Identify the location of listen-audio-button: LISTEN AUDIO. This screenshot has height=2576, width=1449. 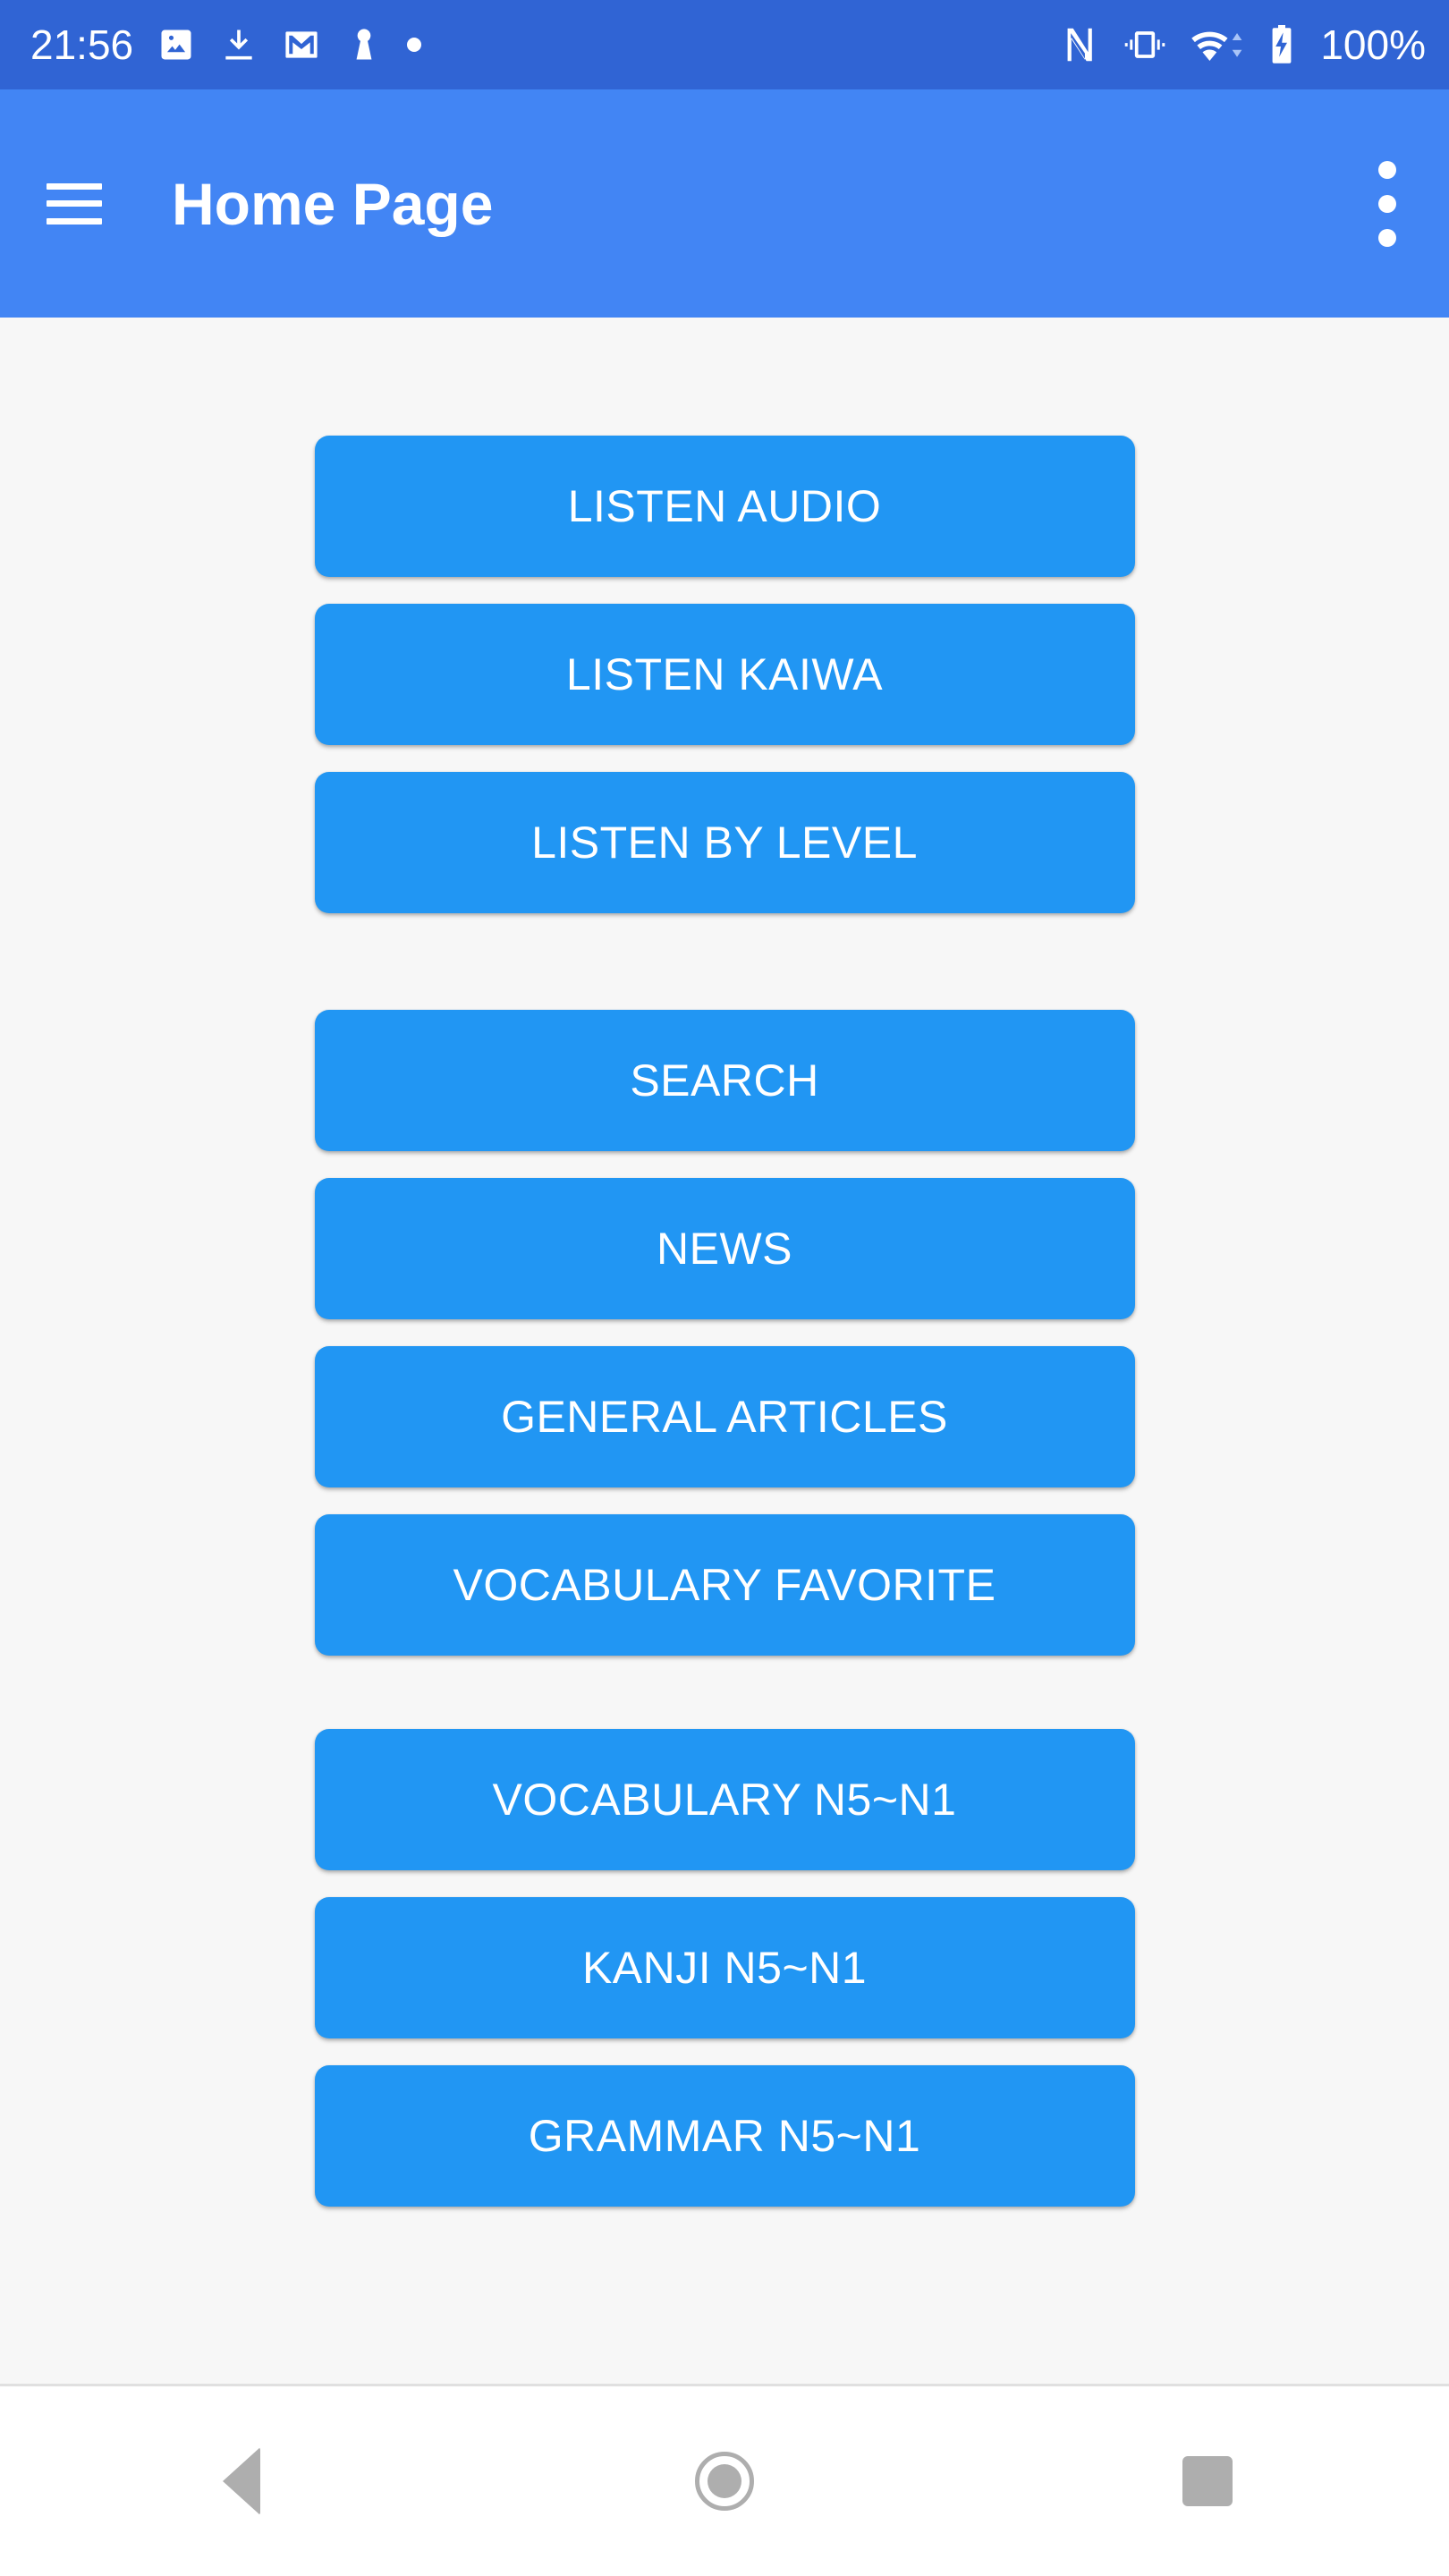
(724, 506).